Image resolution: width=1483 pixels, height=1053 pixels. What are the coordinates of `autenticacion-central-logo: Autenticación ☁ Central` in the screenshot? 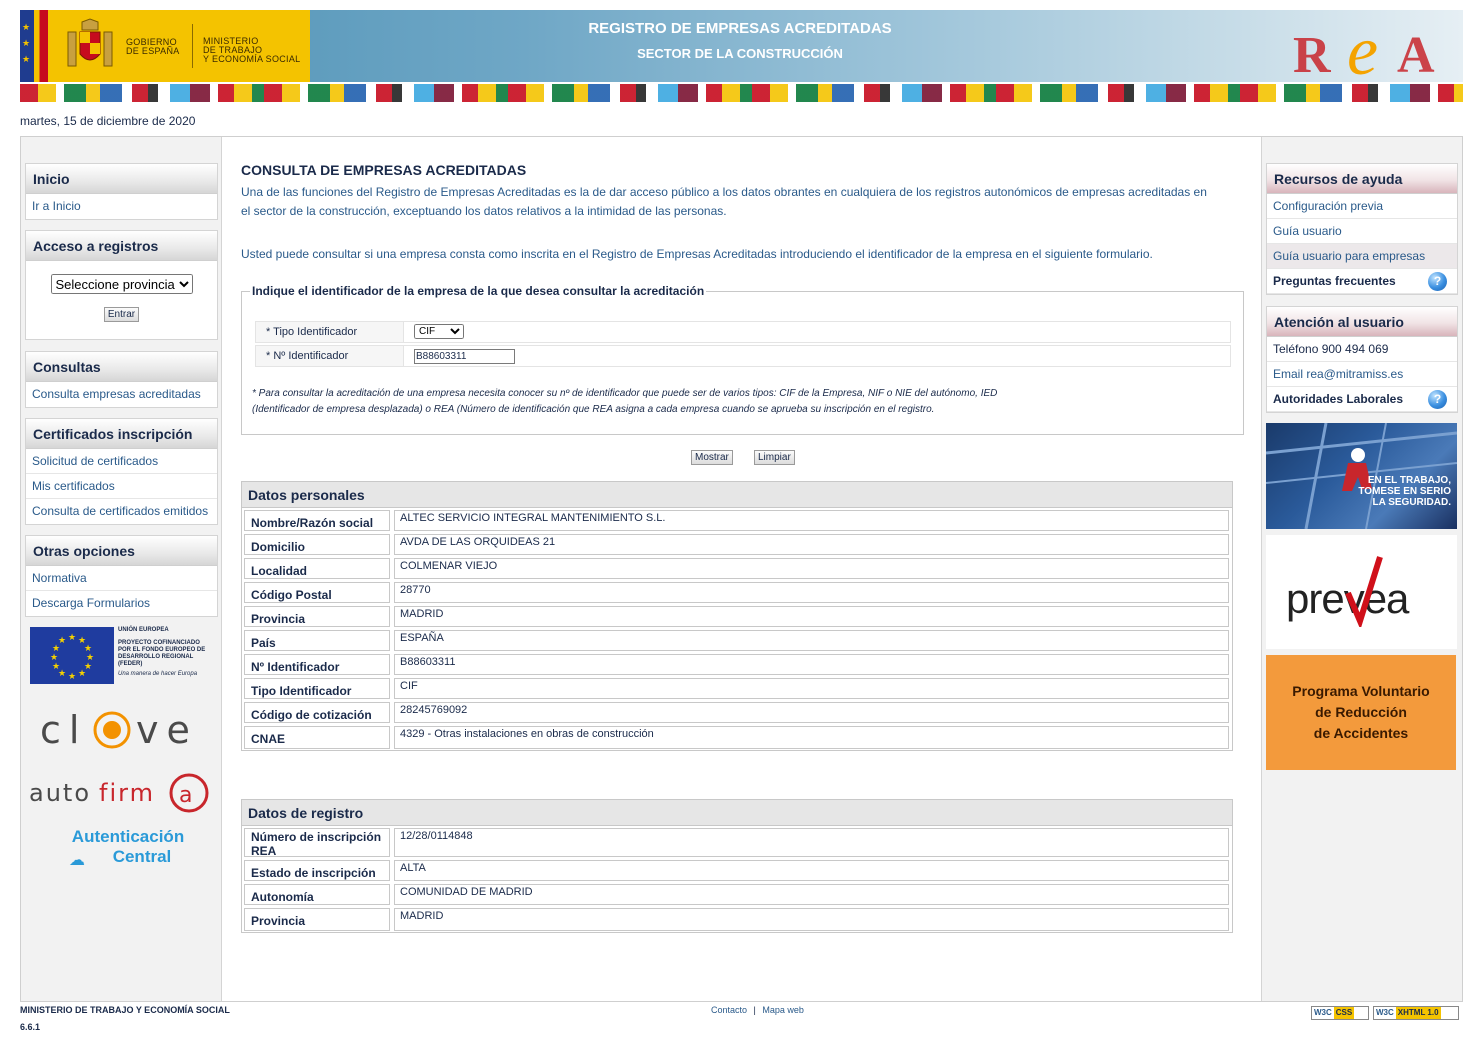 It's located at (121, 848).